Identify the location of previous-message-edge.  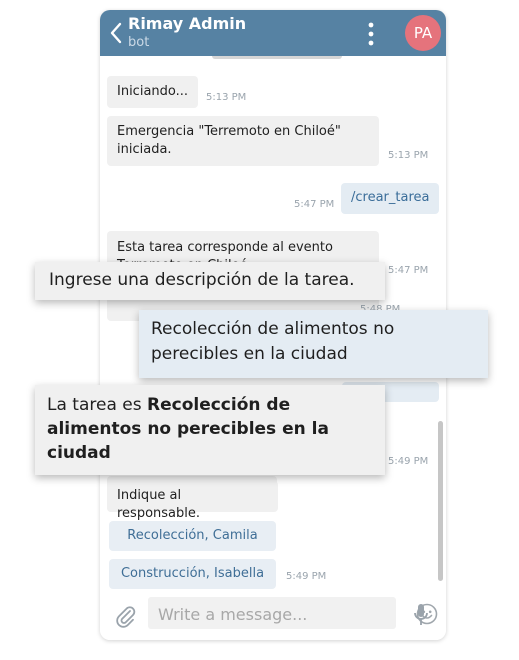
(277, 57).